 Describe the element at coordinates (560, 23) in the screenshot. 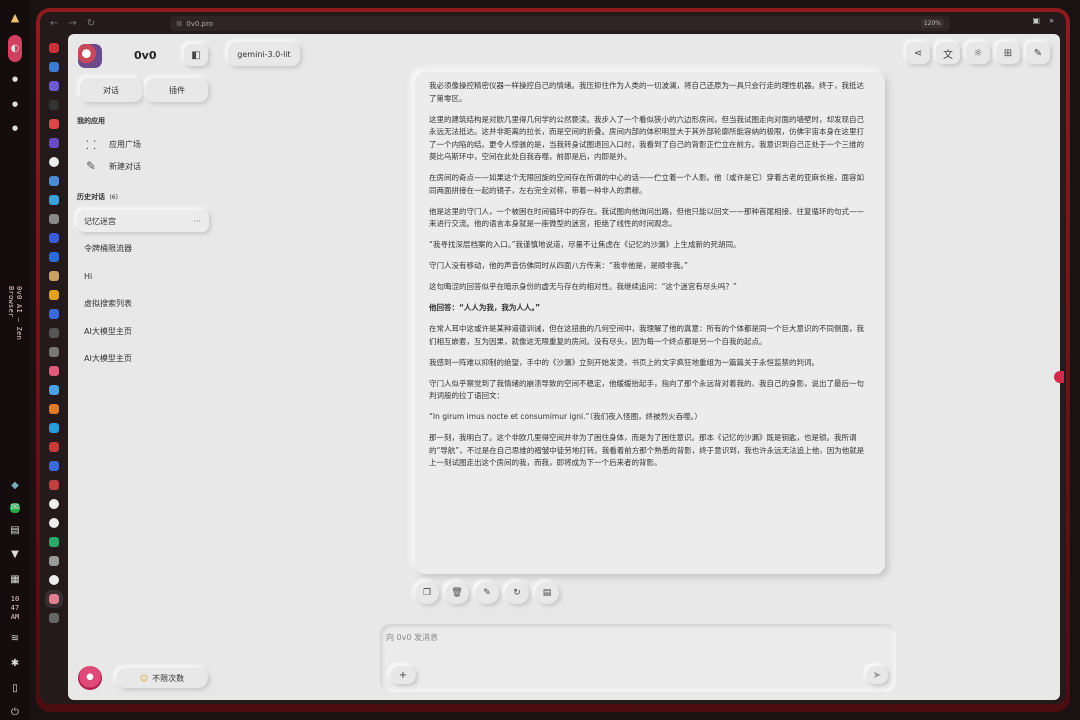

I see `url-bar: ⚙ 0v0.pro 120%` at that location.